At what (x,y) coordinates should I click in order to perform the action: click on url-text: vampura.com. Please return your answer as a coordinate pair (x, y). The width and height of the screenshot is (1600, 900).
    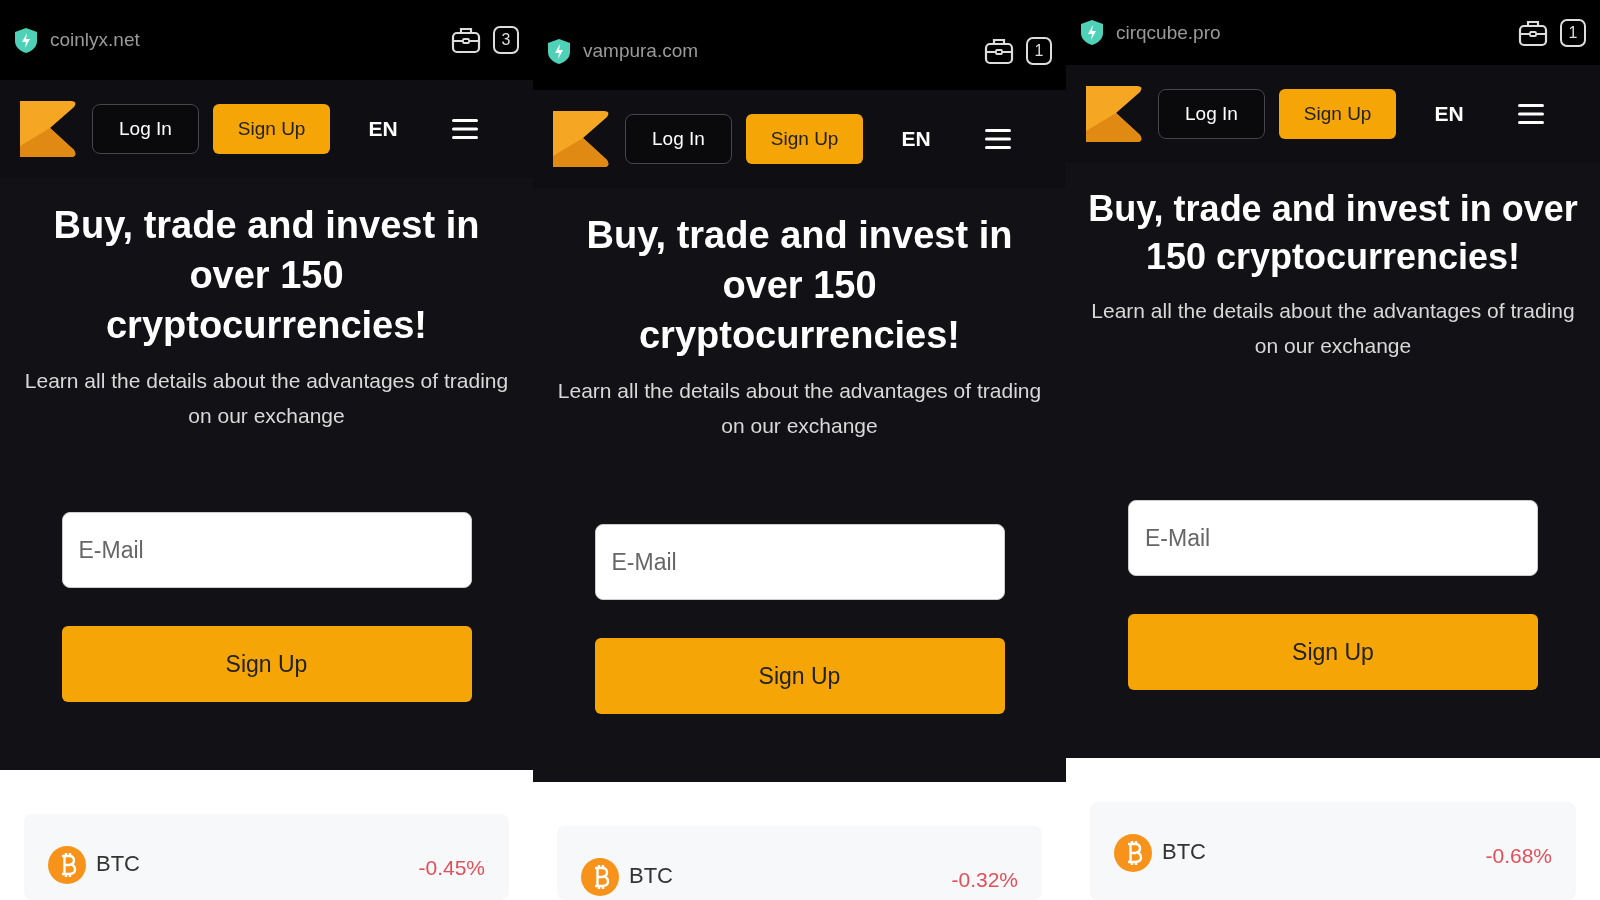
    Looking at the image, I should click on (641, 51).